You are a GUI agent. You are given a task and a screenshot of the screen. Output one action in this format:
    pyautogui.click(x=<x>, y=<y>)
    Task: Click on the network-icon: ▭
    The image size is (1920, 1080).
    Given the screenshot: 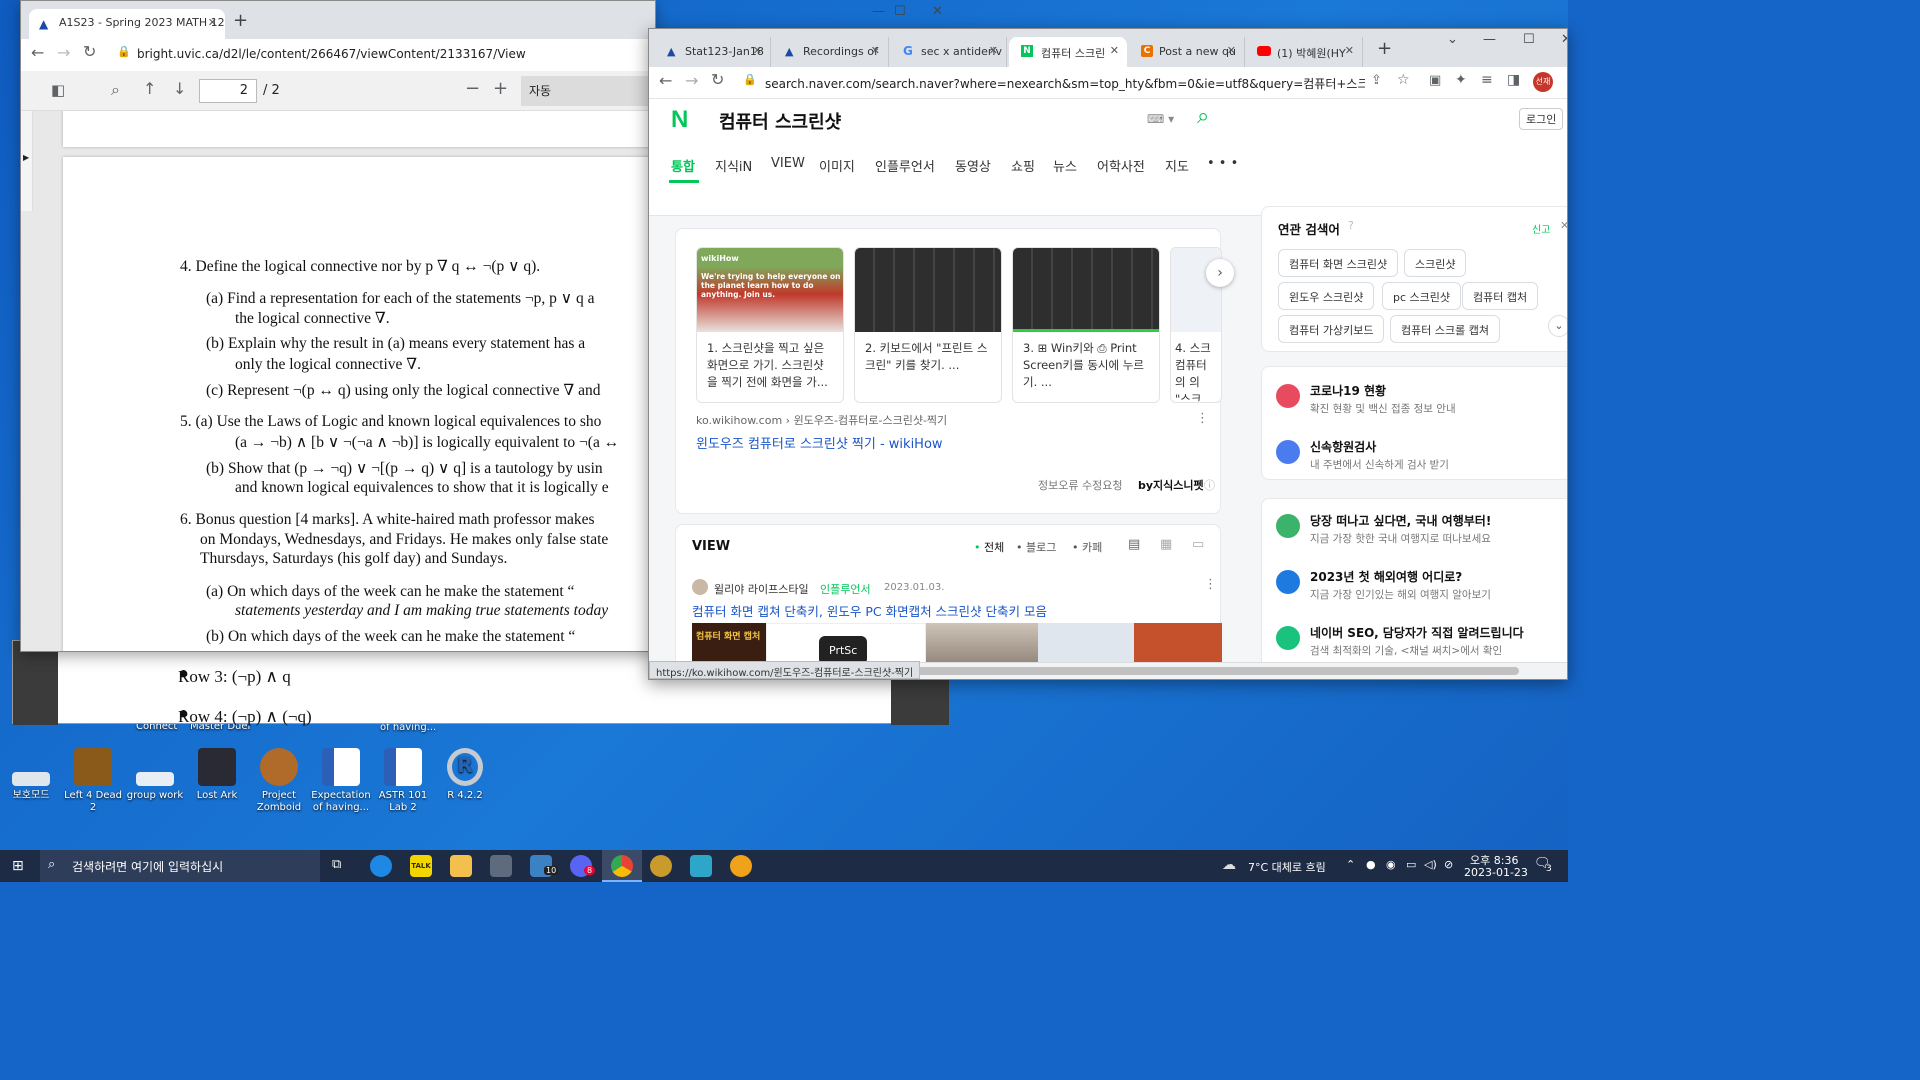 What is the action you would take?
    pyautogui.click(x=1411, y=864)
    